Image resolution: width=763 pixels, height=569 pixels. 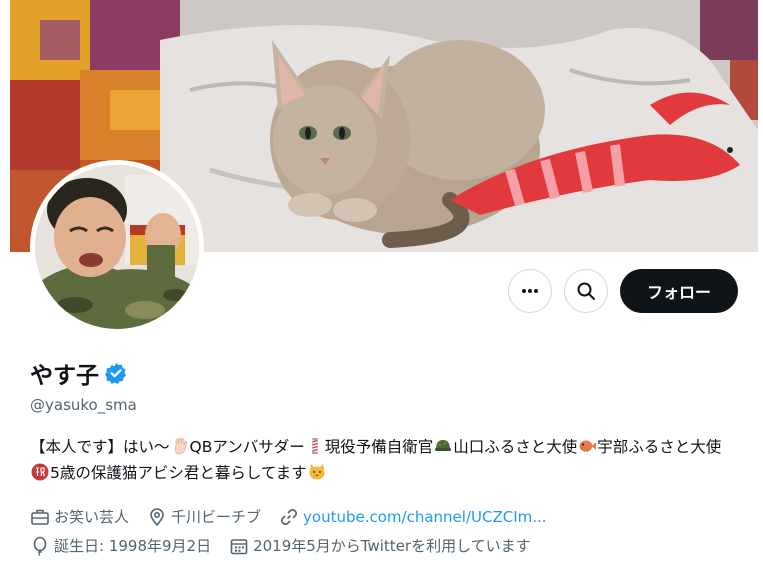 What do you see at coordinates (40, 546) in the screenshot?
I see `balloon-icon` at bounding box center [40, 546].